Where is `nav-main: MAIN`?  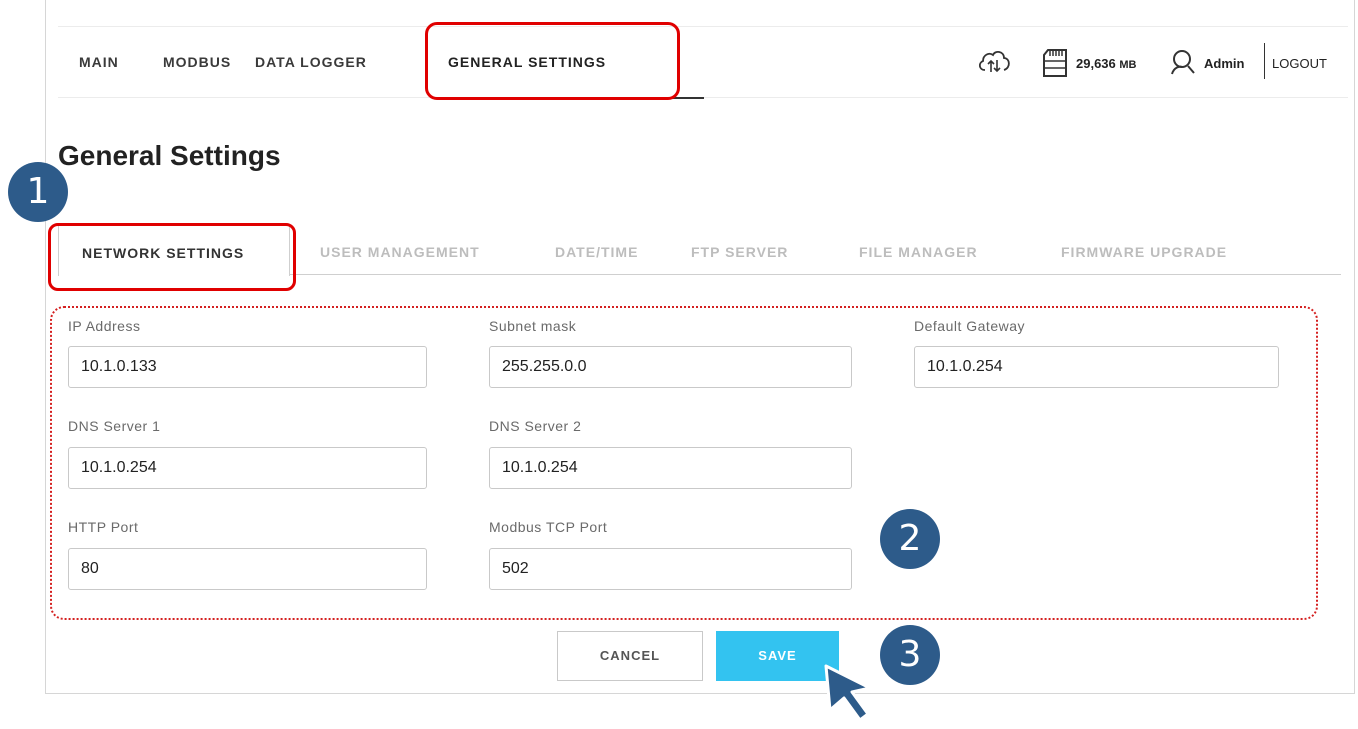
nav-main: MAIN is located at coordinates (99, 62).